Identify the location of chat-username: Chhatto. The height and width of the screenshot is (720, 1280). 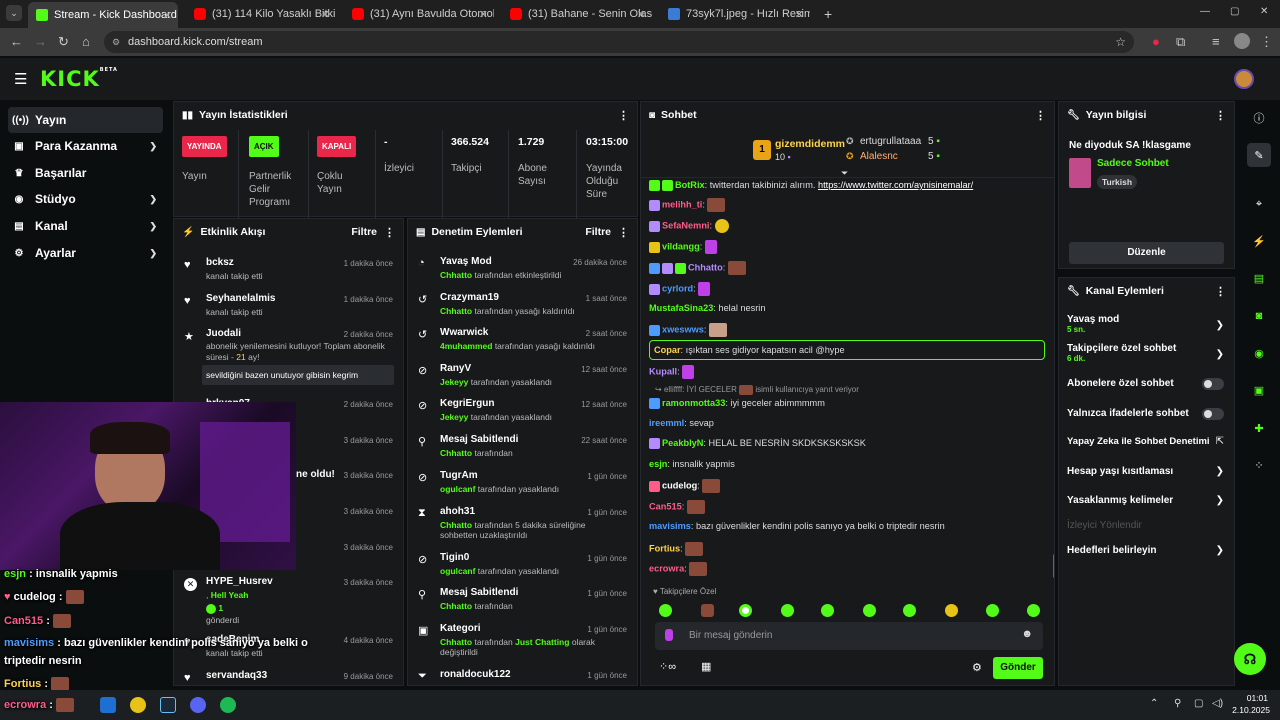
(705, 267).